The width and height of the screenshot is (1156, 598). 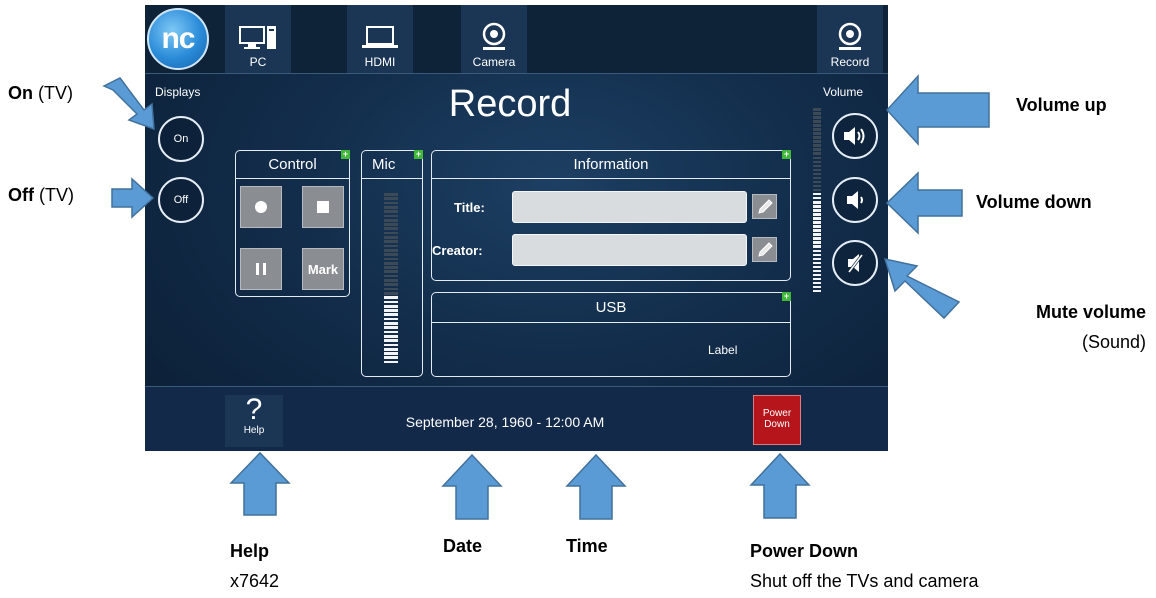 What do you see at coordinates (20, 93) in the screenshot?
I see `annotation-on-bold: On` at bounding box center [20, 93].